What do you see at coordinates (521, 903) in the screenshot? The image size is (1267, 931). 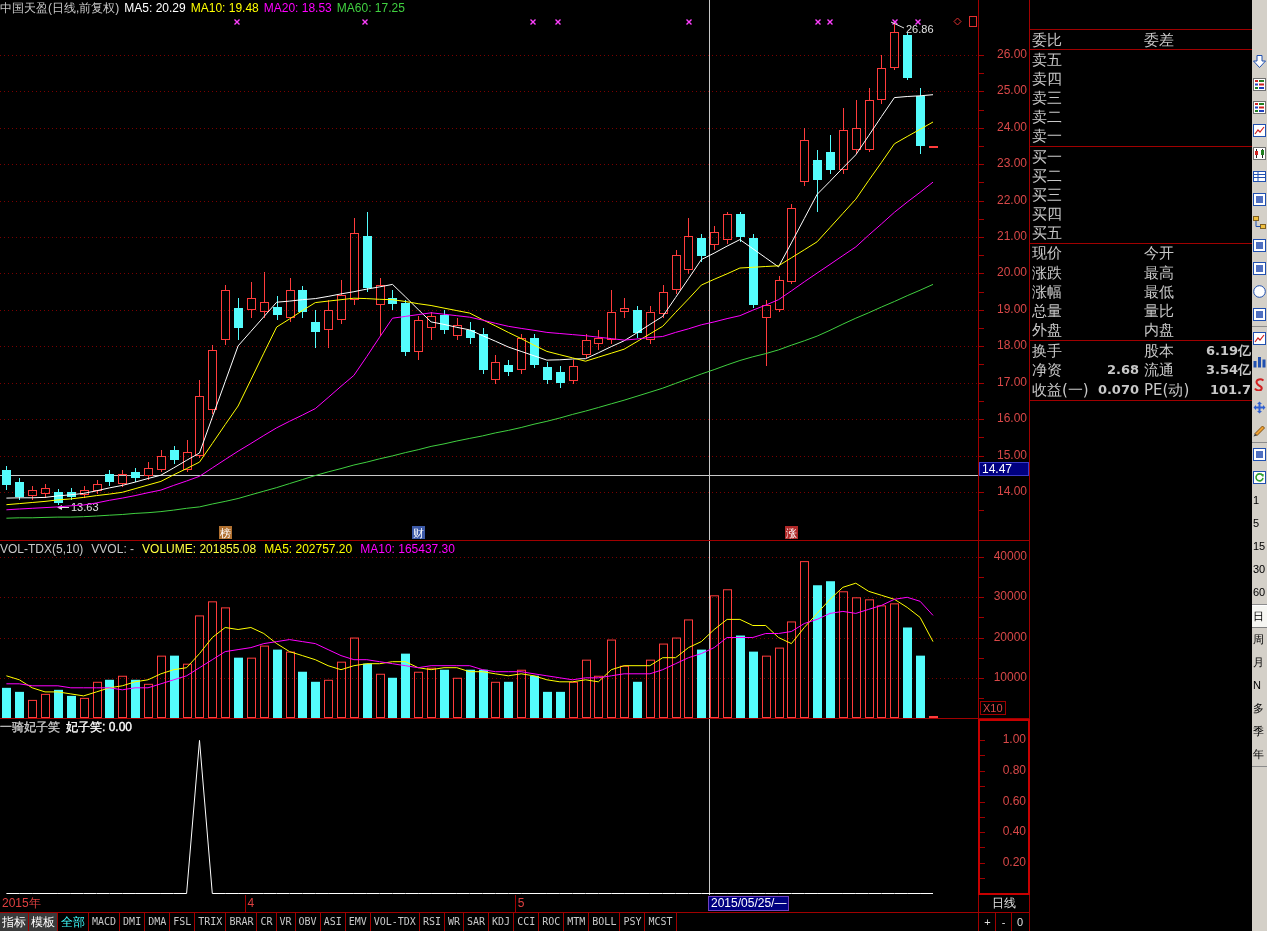 I see `date-axis-label: 5` at bounding box center [521, 903].